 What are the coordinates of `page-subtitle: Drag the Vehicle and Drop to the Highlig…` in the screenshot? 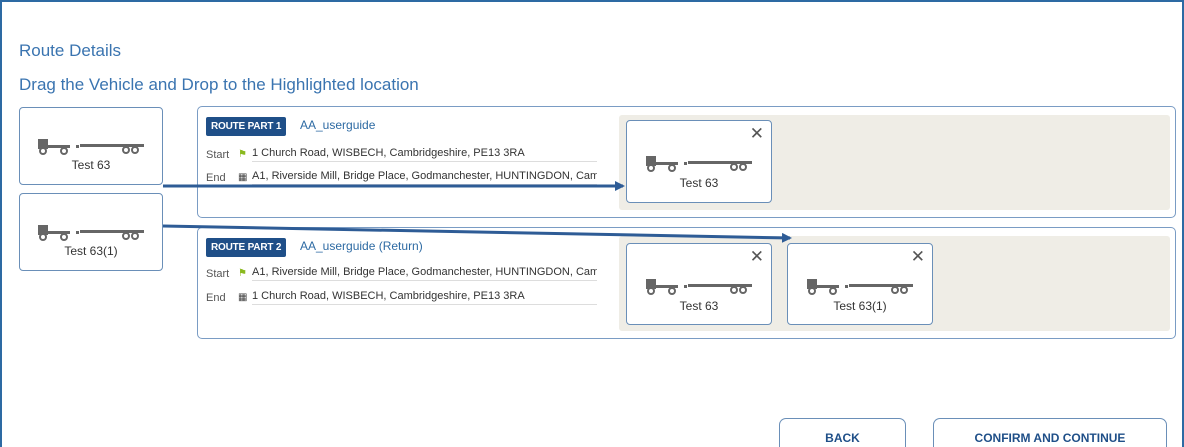 It's located at (219, 84).